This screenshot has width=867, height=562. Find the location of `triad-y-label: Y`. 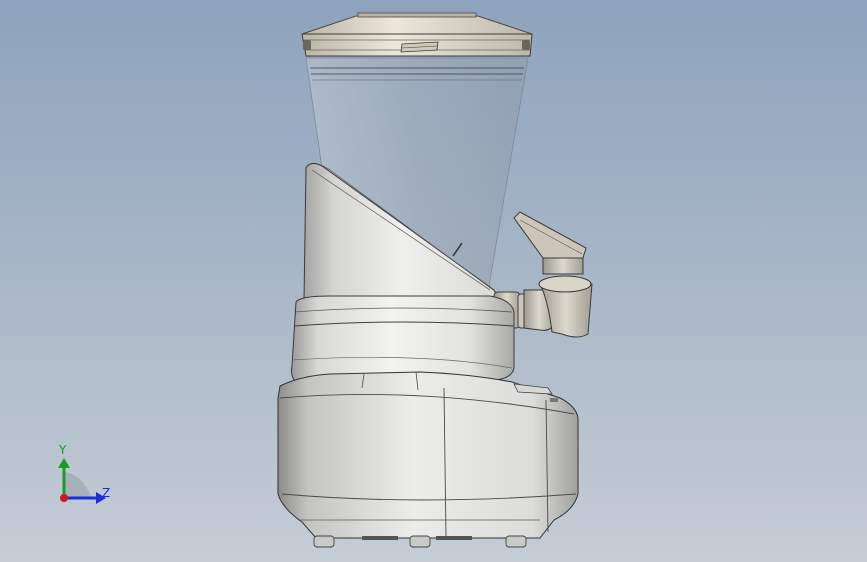

triad-y-label: Y is located at coordinates (63, 450).